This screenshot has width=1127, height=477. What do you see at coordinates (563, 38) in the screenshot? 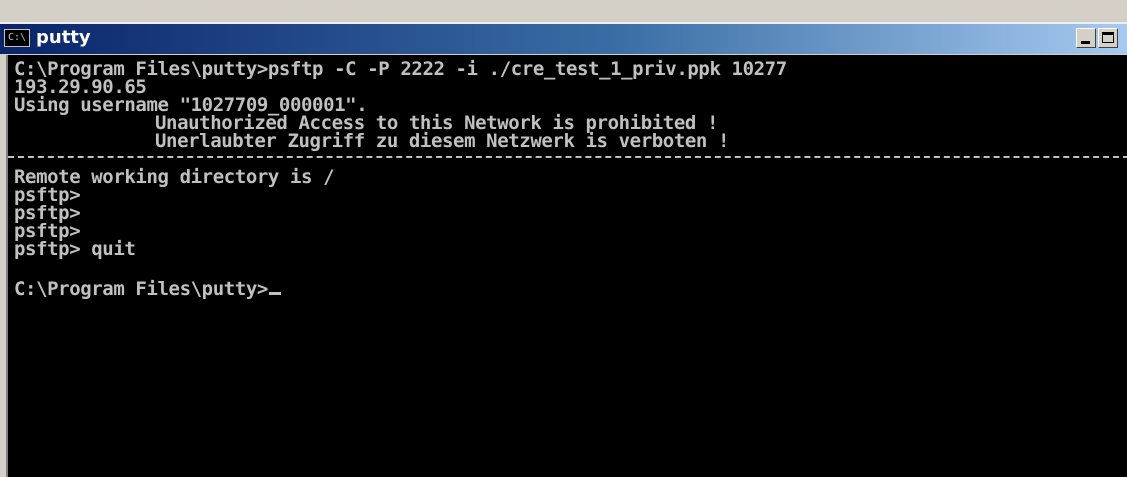
I see `title-bar: C:\ putty` at bounding box center [563, 38].